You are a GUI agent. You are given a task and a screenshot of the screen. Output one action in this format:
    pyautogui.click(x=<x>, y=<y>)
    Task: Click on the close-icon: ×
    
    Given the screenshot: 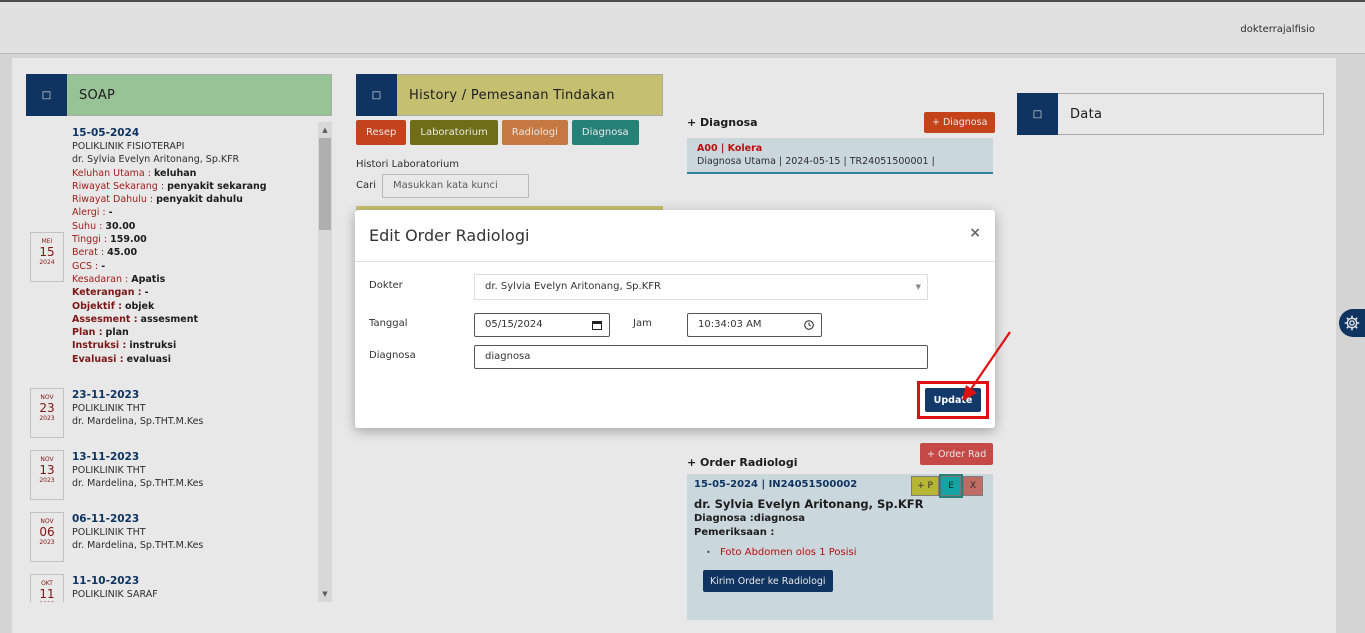 What is the action you would take?
    pyautogui.click(x=975, y=233)
    